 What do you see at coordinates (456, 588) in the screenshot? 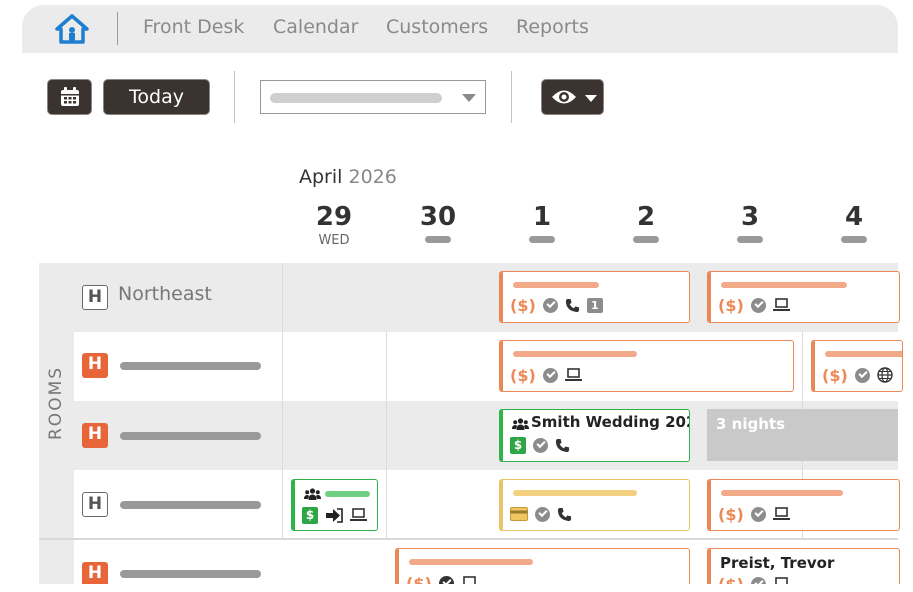
I see `page-bottom-edge` at bounding box center [456, 588].